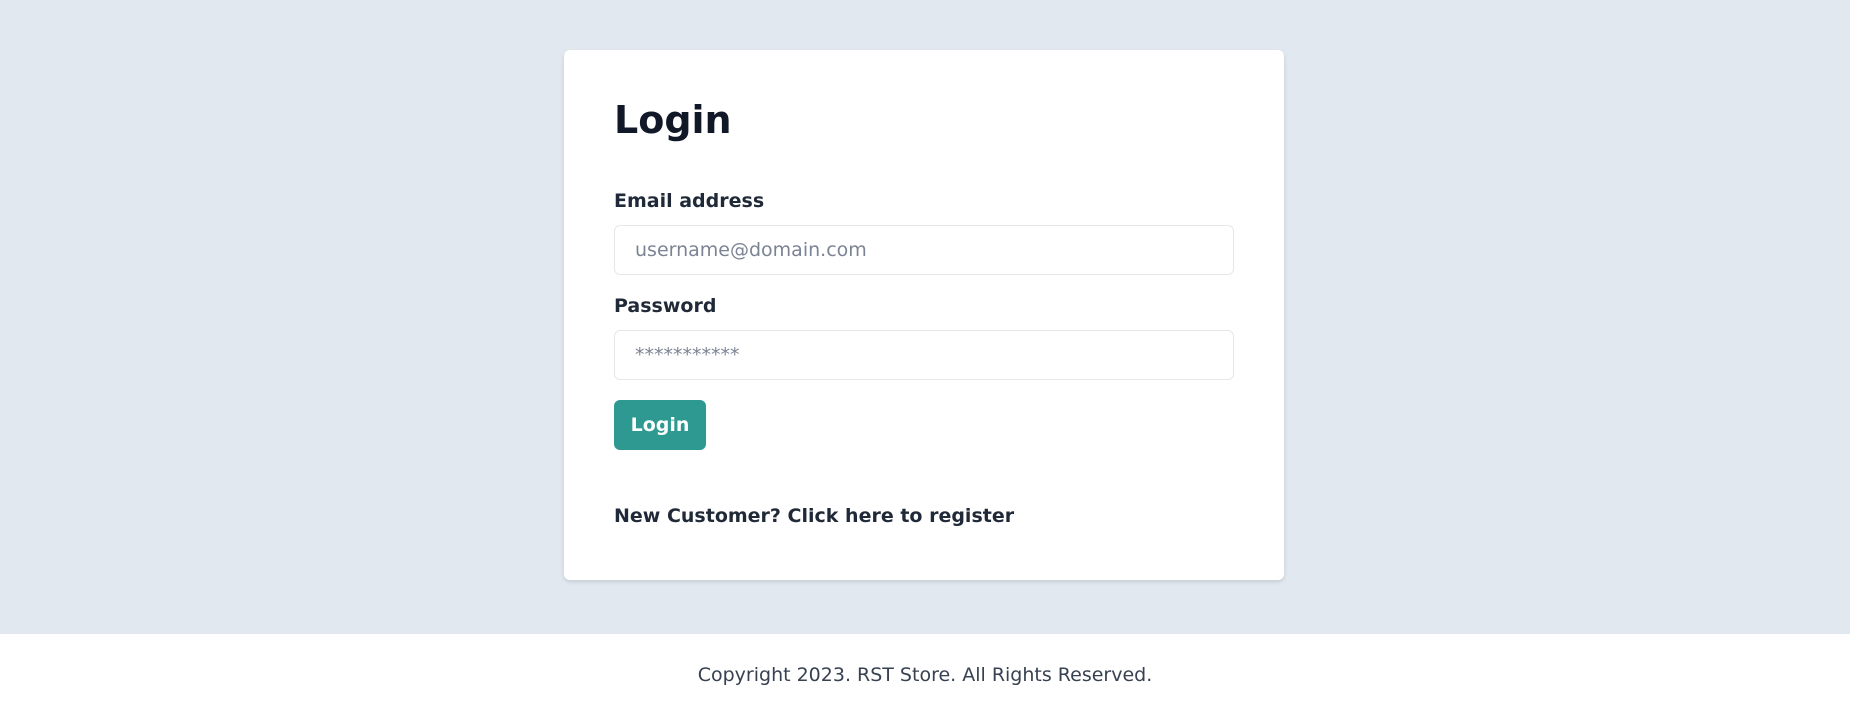  Describe the element at coordinates (814, 516) in the screenshot. I see `register-link: New Customer? Click here to register` at that location.